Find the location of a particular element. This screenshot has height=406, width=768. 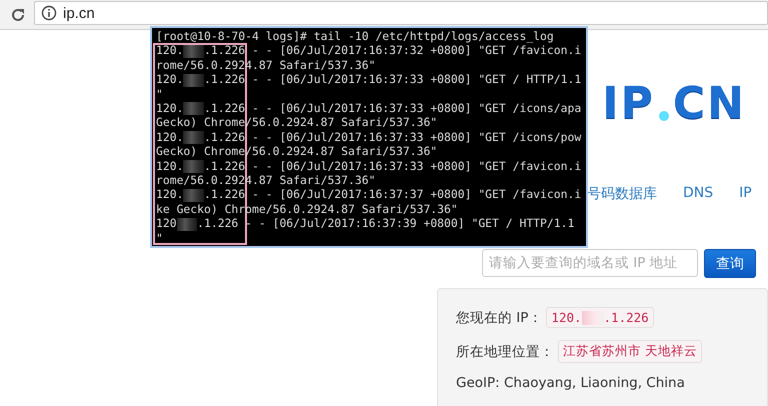

log-line: 120. .1.226 - - [06/Jul/2017:16:37:32 +0800] "GET /favicon.i is located at coordinates (369, 50).